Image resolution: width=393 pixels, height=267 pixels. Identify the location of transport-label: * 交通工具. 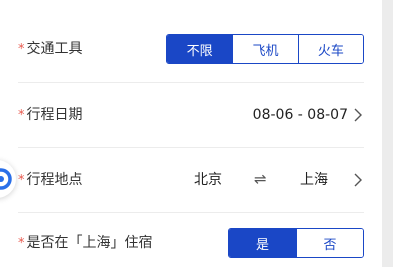
(50, 49).